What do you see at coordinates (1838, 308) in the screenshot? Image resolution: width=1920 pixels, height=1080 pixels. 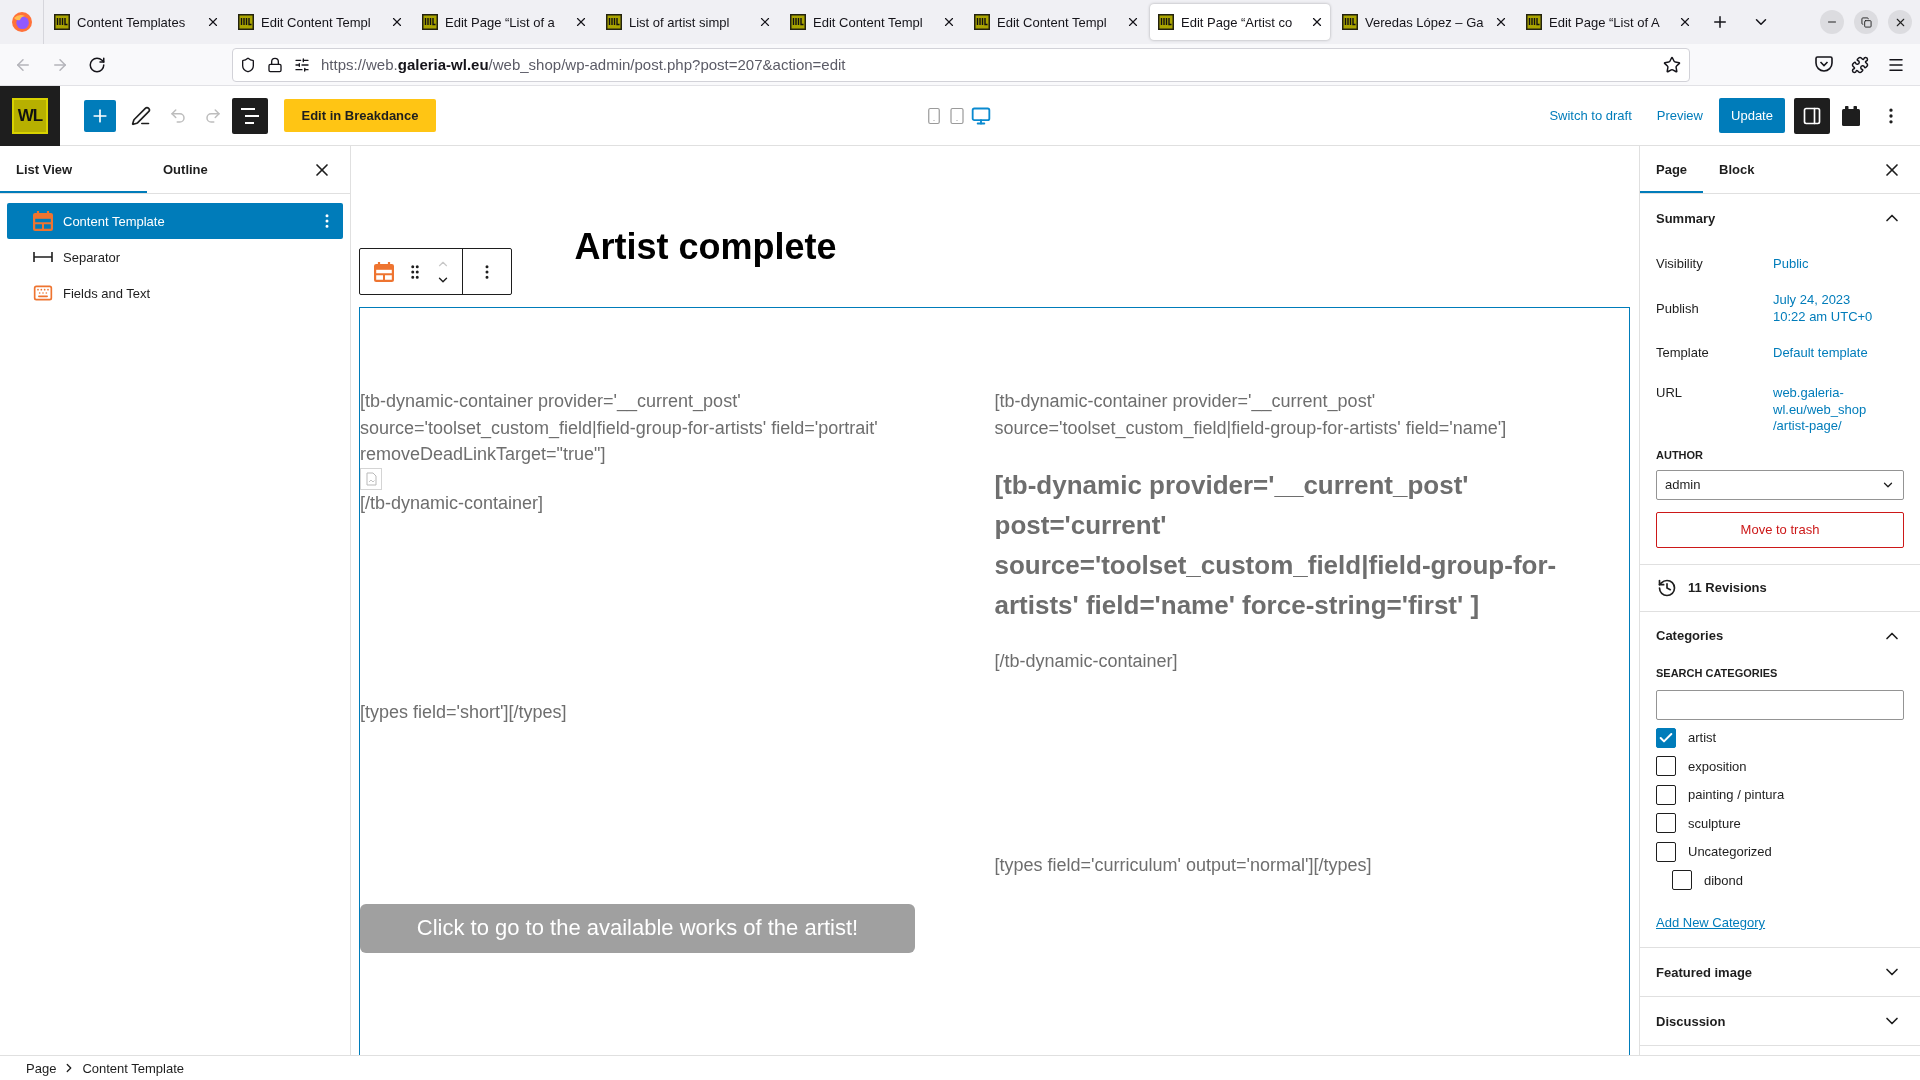 I see `setting-value-link: July 24, 2023 10:22 am UTC+0` at bounding box center [1838, 308].